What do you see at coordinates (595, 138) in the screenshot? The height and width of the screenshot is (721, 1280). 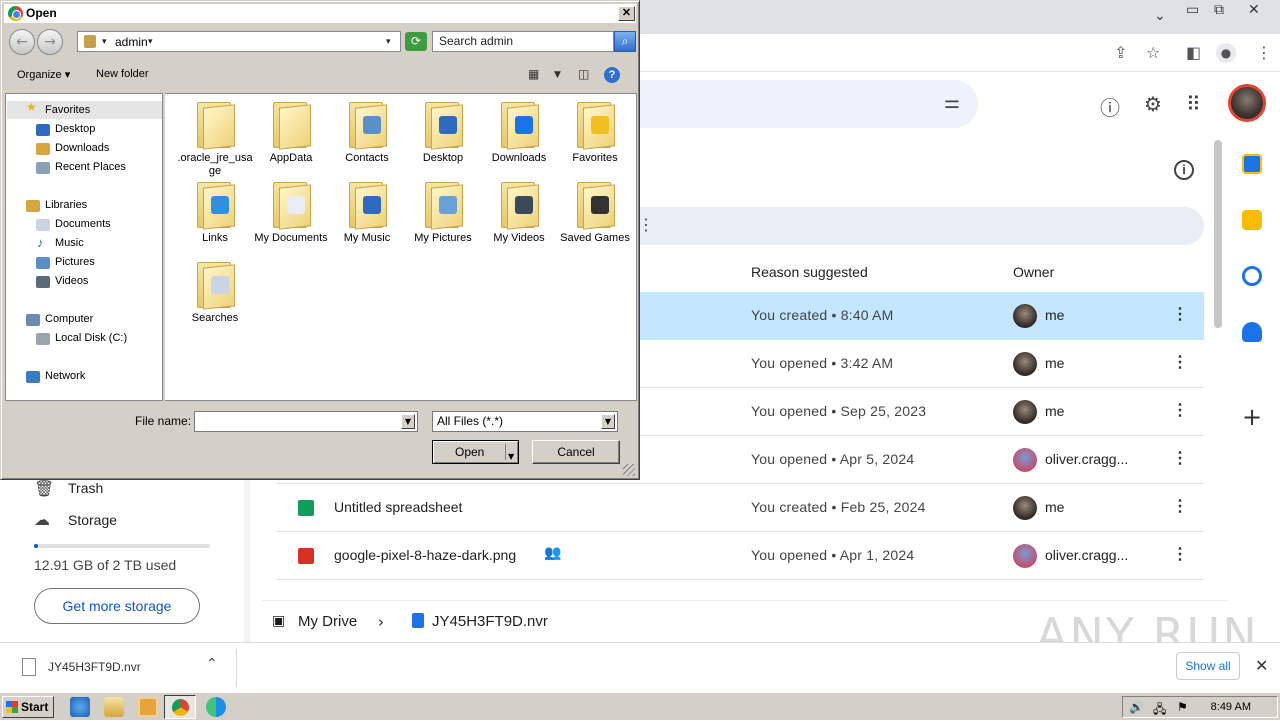 I see `folder-item: Favorites` at bounding box center [595, 138].